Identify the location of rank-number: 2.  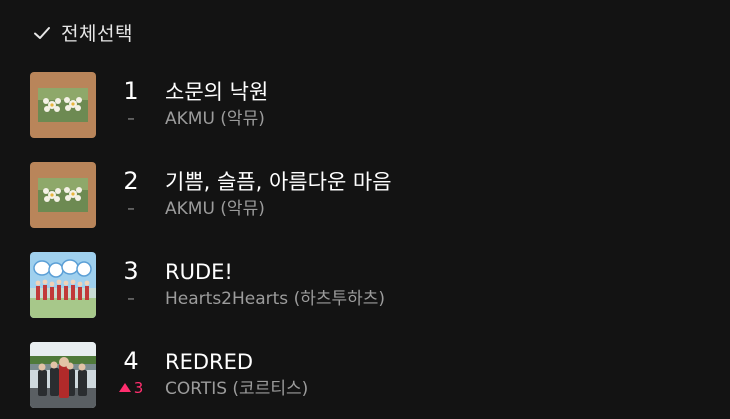
(131, 181).